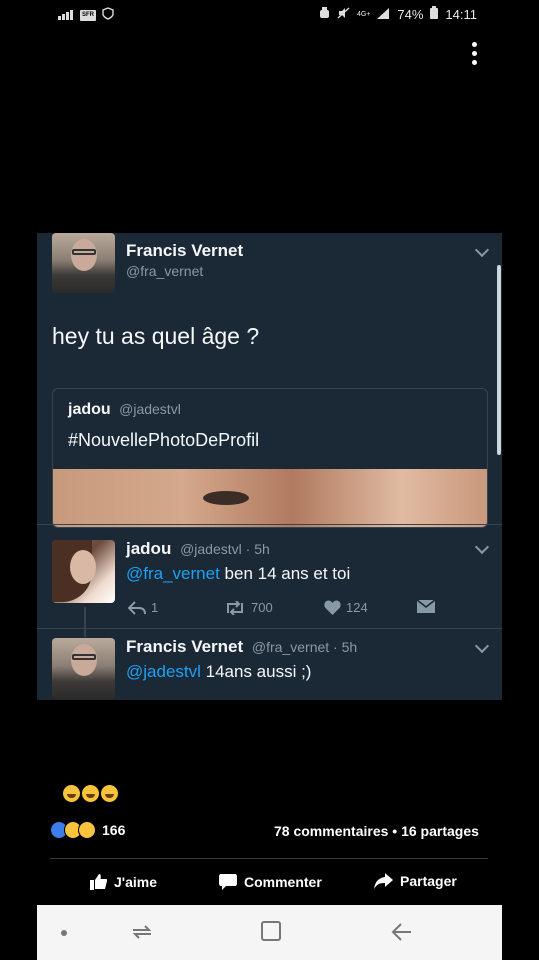 The image size is (539, 960). I want to click on reply-text: @fra_vernet ben 14 ans et toi, so click(238, 574).